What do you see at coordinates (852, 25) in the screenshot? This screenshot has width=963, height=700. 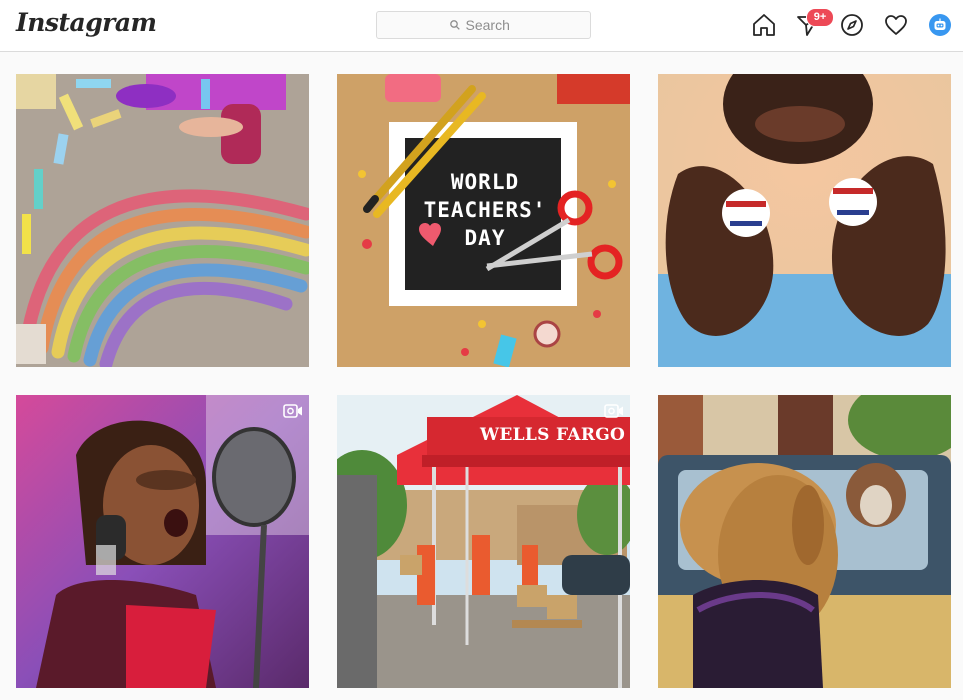 I see `explore-icon` at bounding box center [852, 25].